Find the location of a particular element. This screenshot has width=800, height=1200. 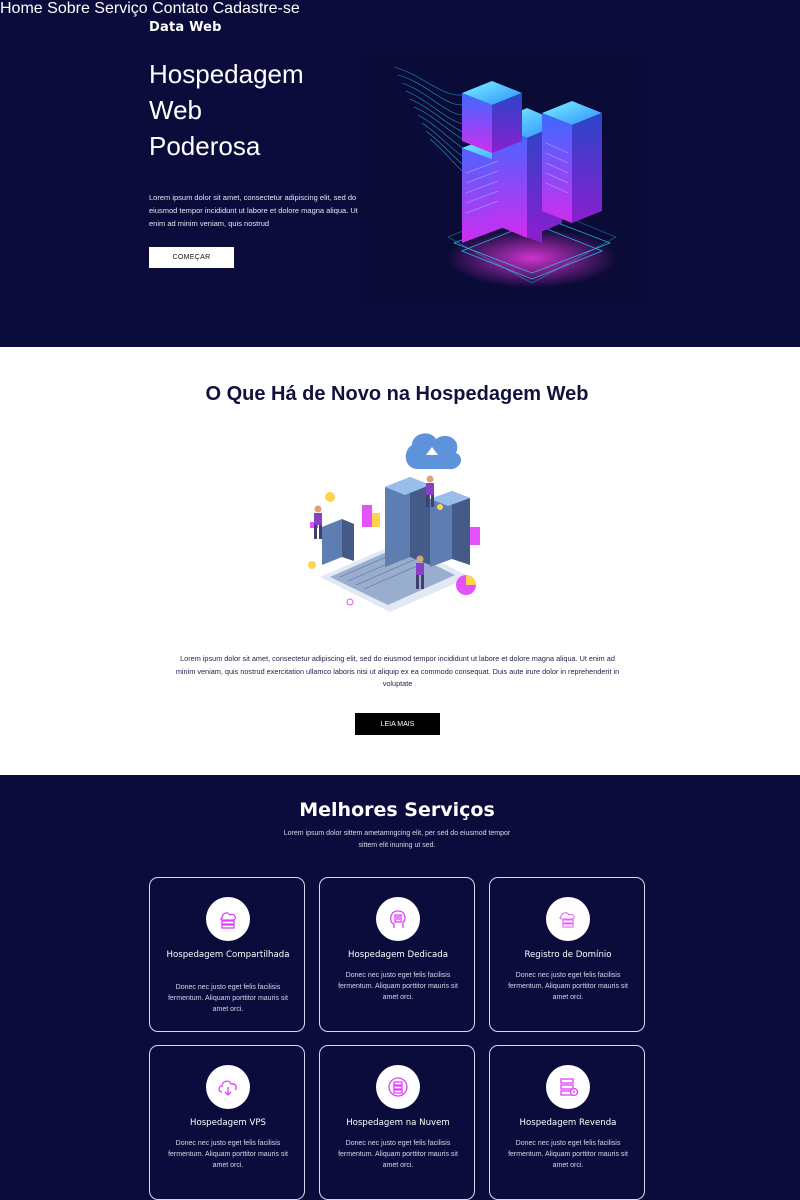

service-card-title: Hospedagem Revenda is located at coordinates (568, 1123).